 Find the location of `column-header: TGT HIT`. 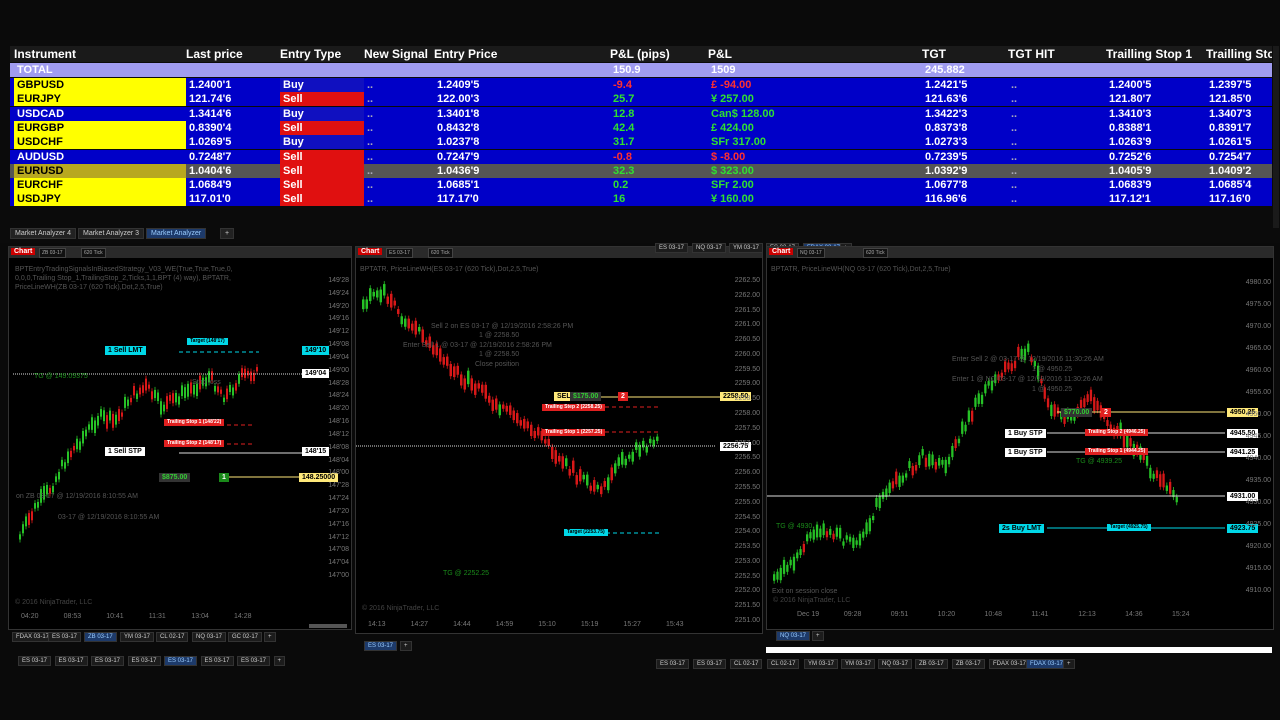

column-header: TGT HIT is located at coordinates (1057, 54).